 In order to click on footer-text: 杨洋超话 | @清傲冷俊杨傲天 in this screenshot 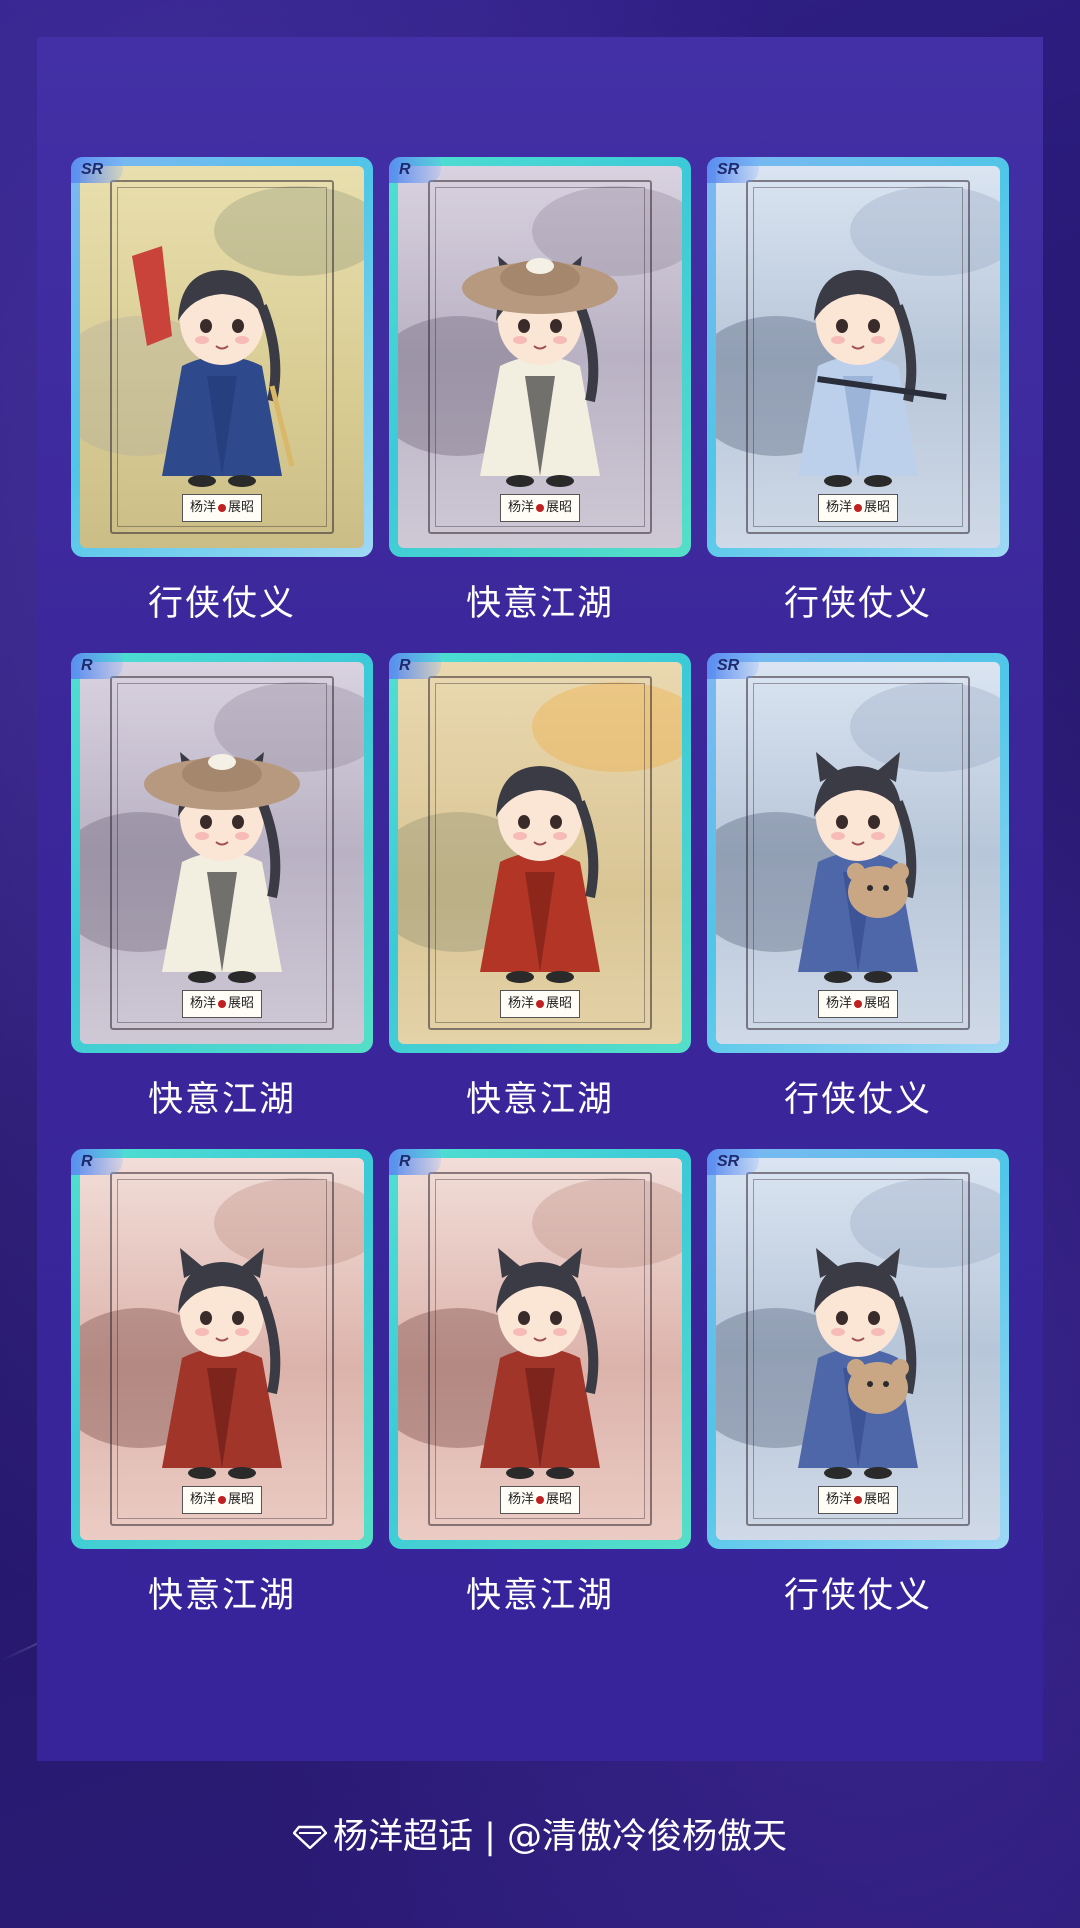, I will do `click(560, 1837)`.